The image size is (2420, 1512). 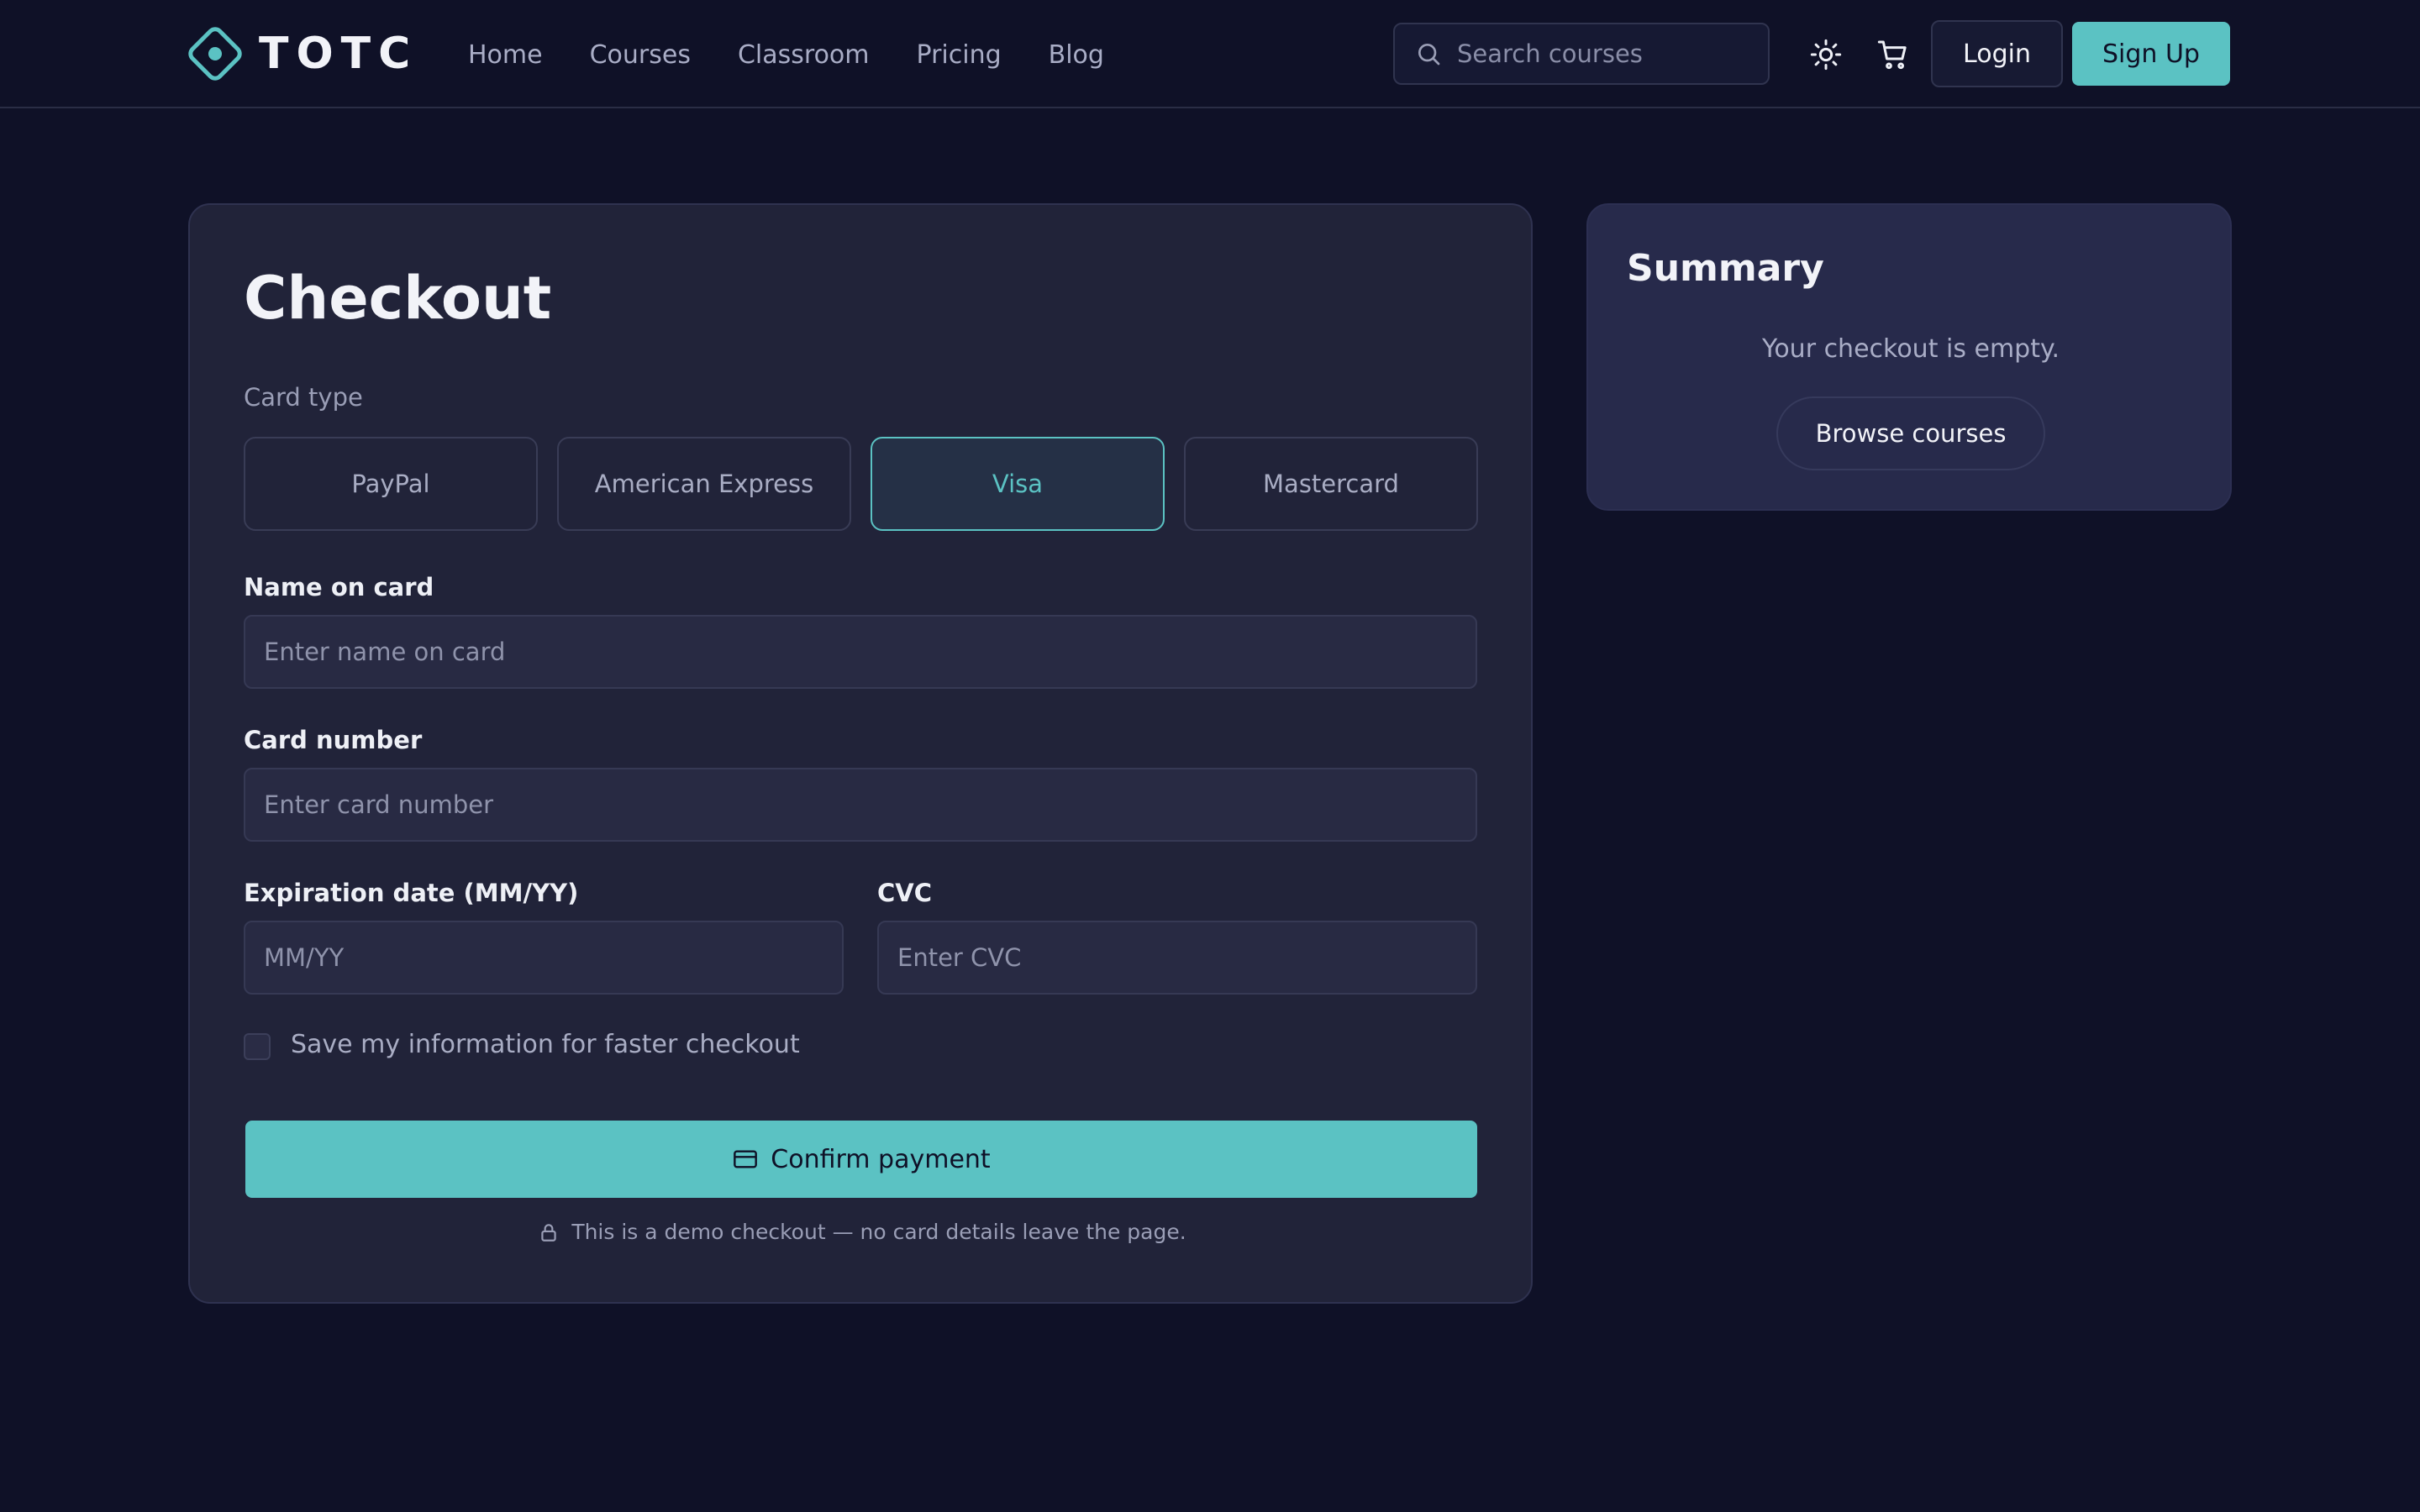 I want to click on cart-icon, so click(x=1892, y=55).